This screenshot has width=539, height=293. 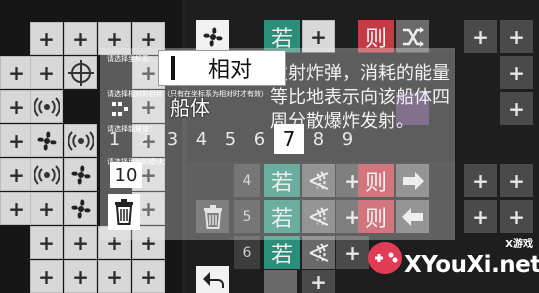 I want to click on energy-option: 3, so click(x=172, y=139).